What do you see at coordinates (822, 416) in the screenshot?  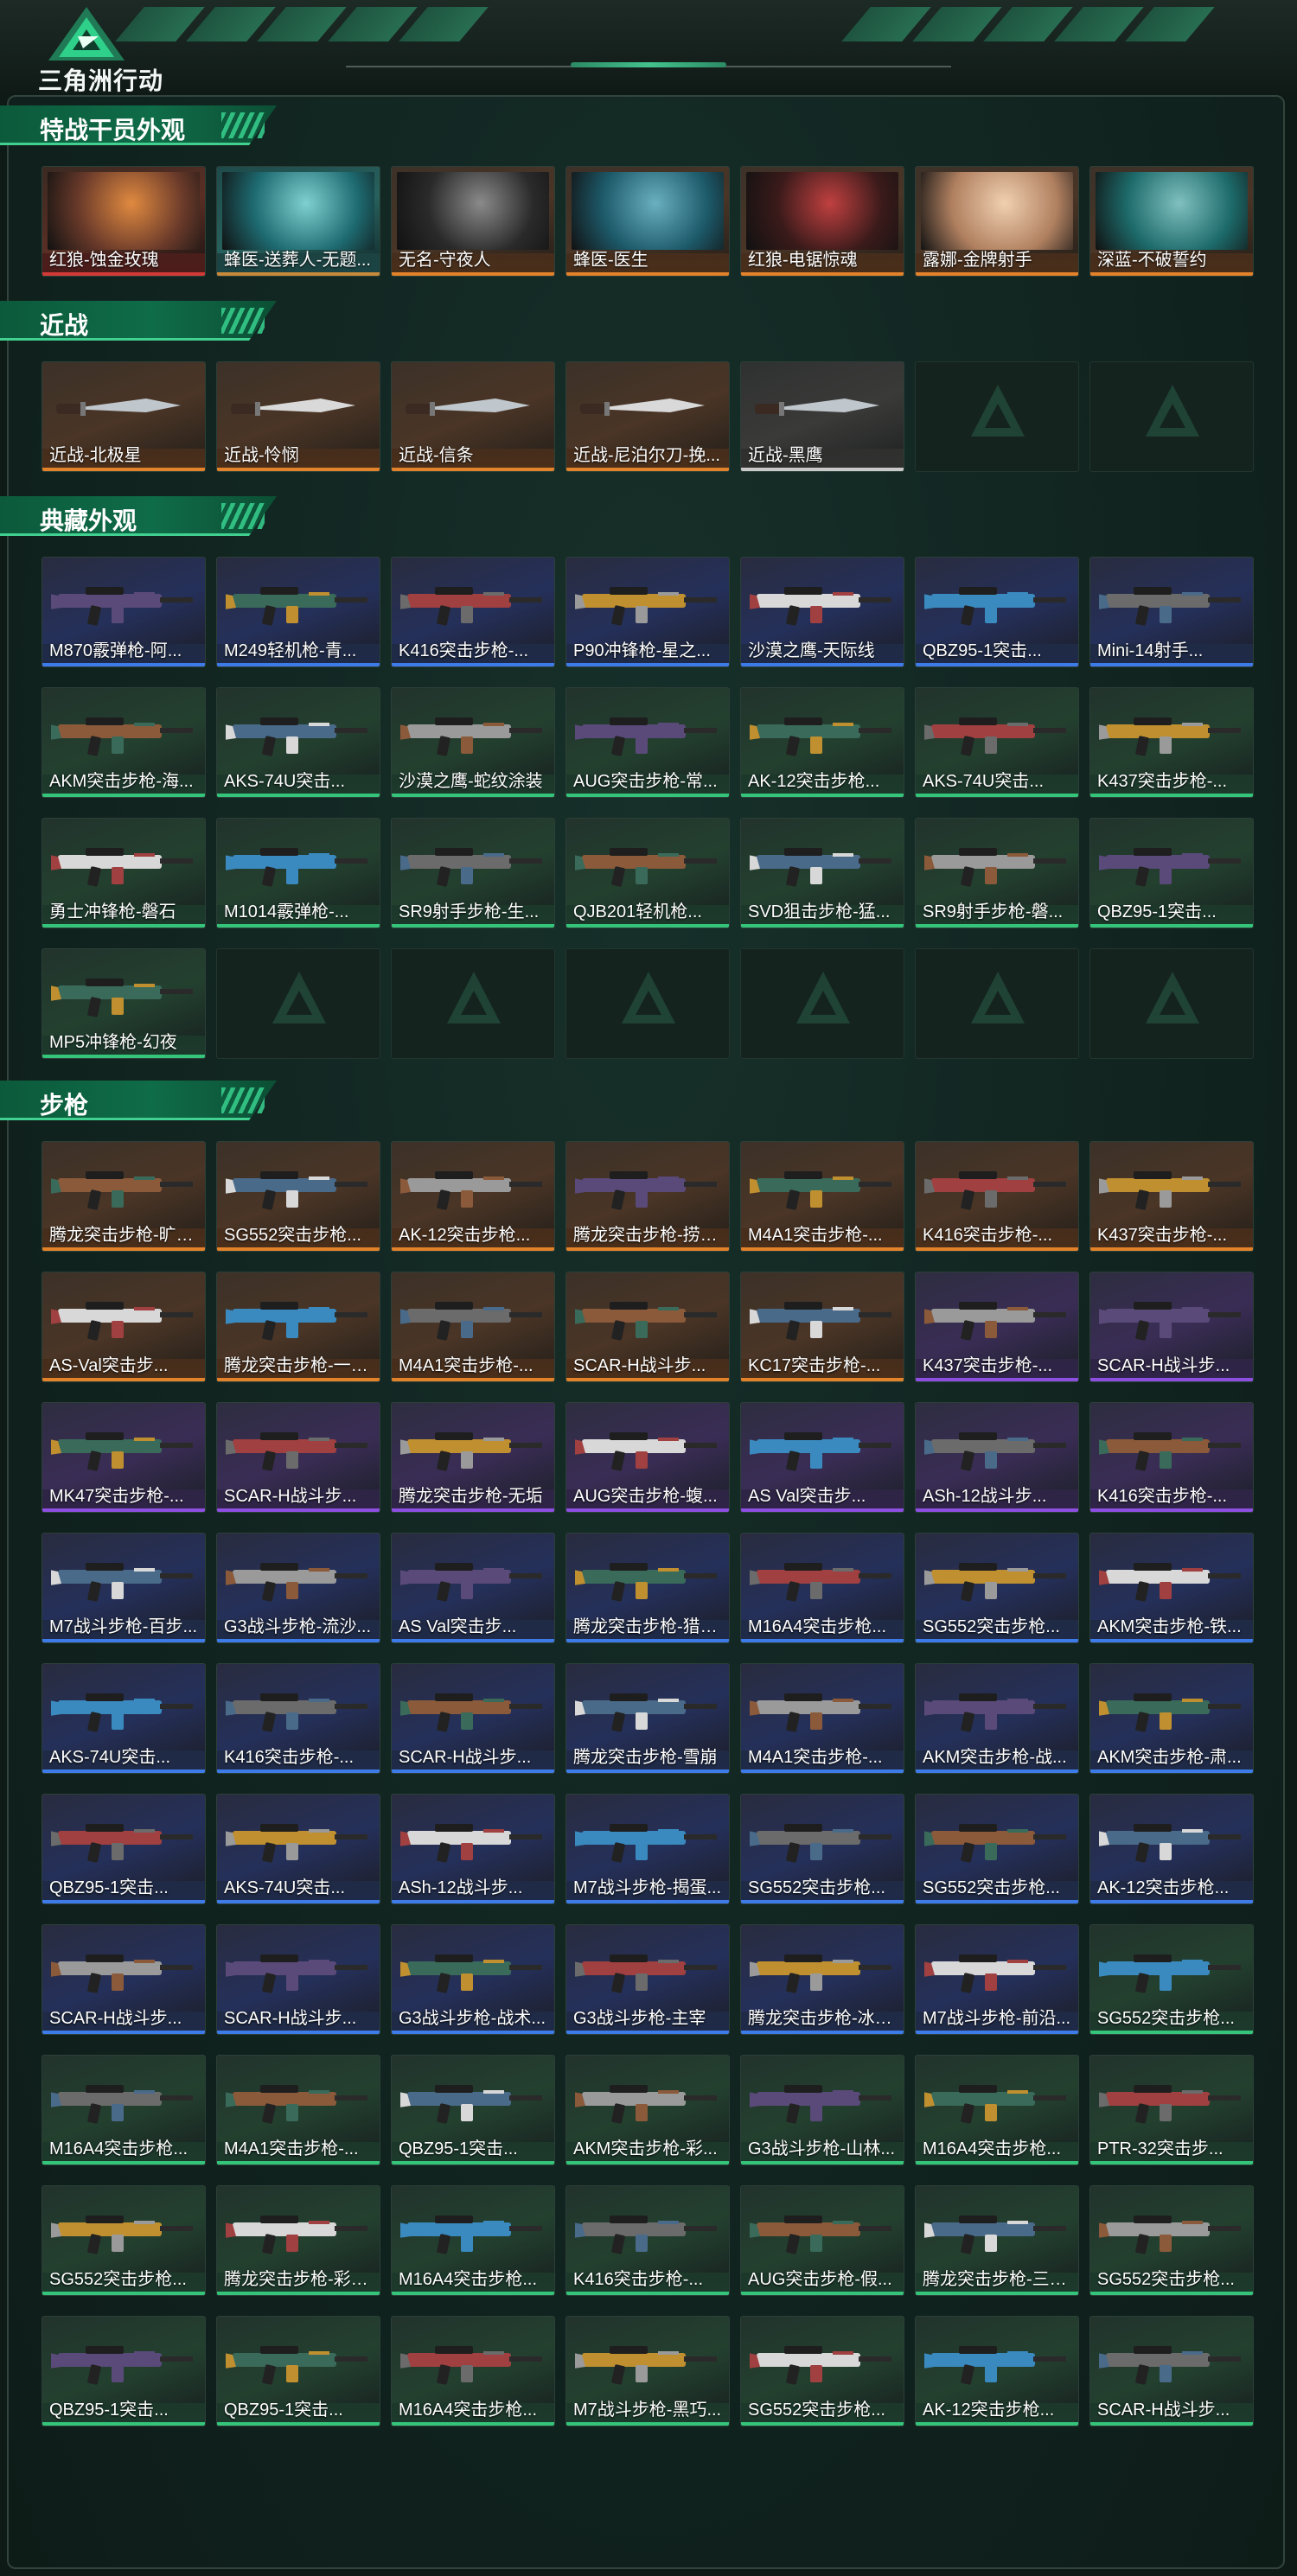 I see `skin-item-card: 近战-黑鹰` at bounding box center [822, 416].